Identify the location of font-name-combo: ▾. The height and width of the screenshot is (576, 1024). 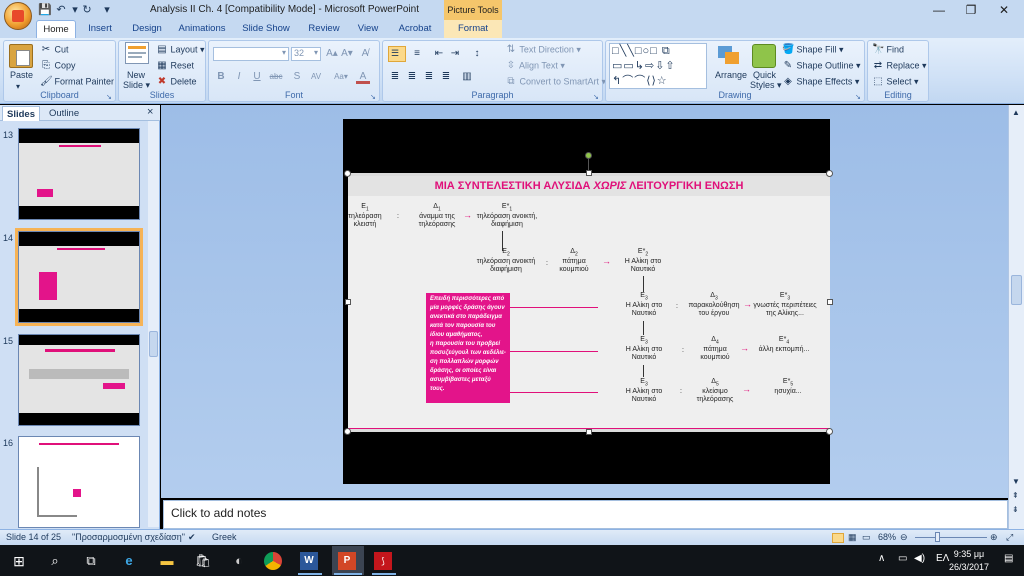
(251, 54).